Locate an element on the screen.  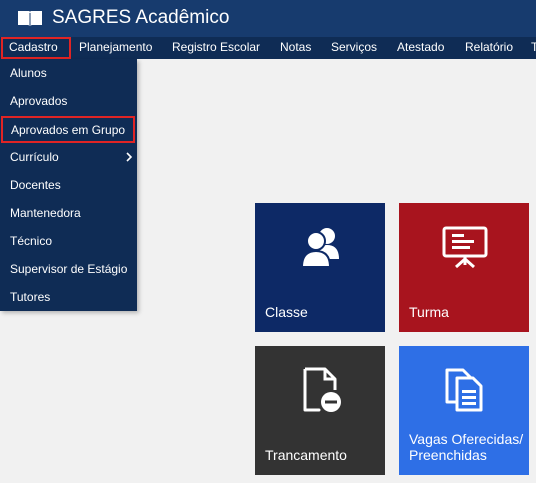
tile-label: Classe is located at coordinates (286, 312).